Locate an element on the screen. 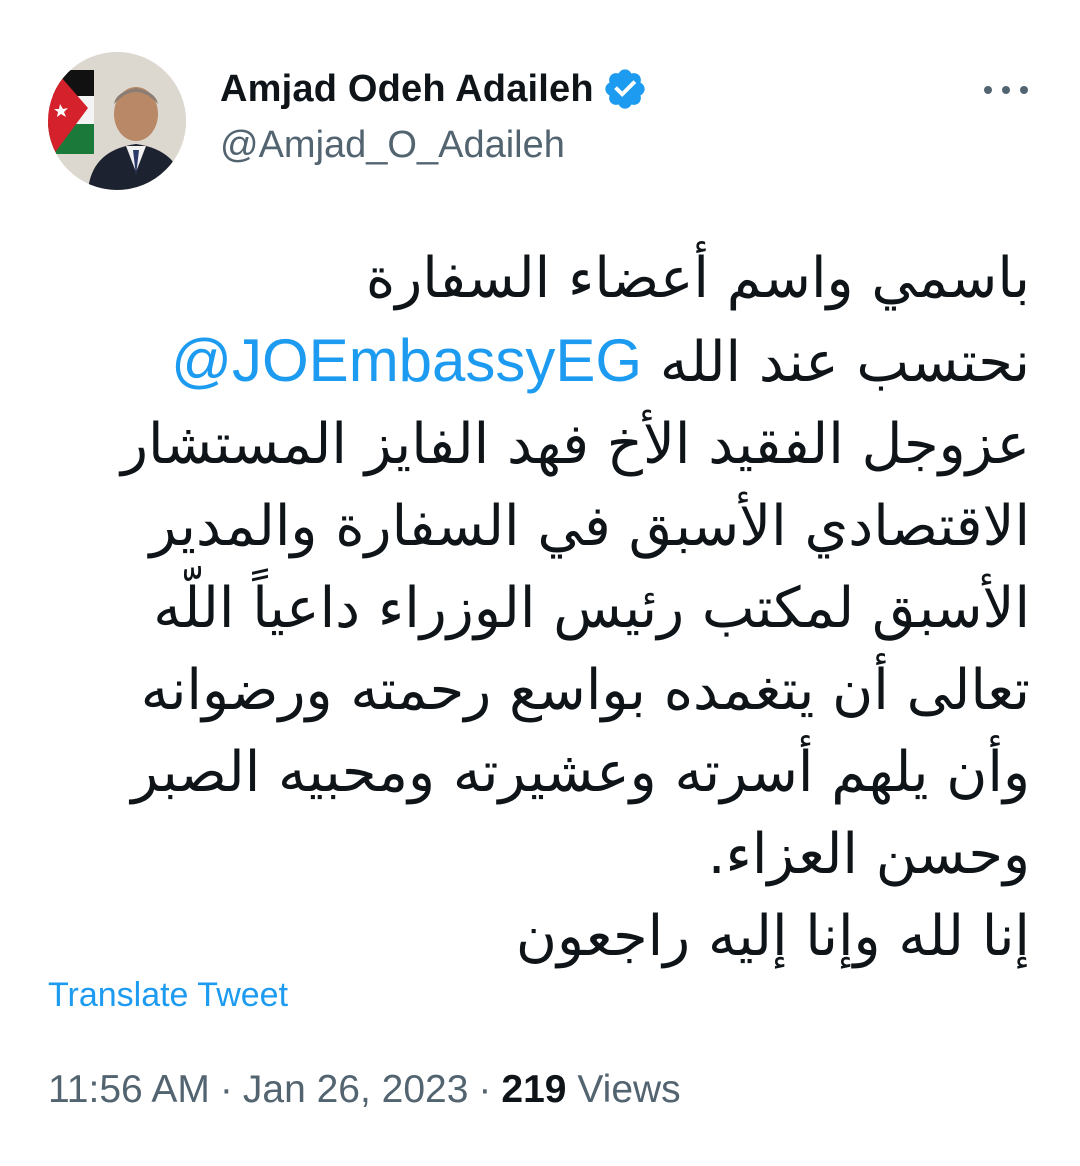  author-name-row: Amjad Odeh Adaileh is located at coordinates (434, 89).